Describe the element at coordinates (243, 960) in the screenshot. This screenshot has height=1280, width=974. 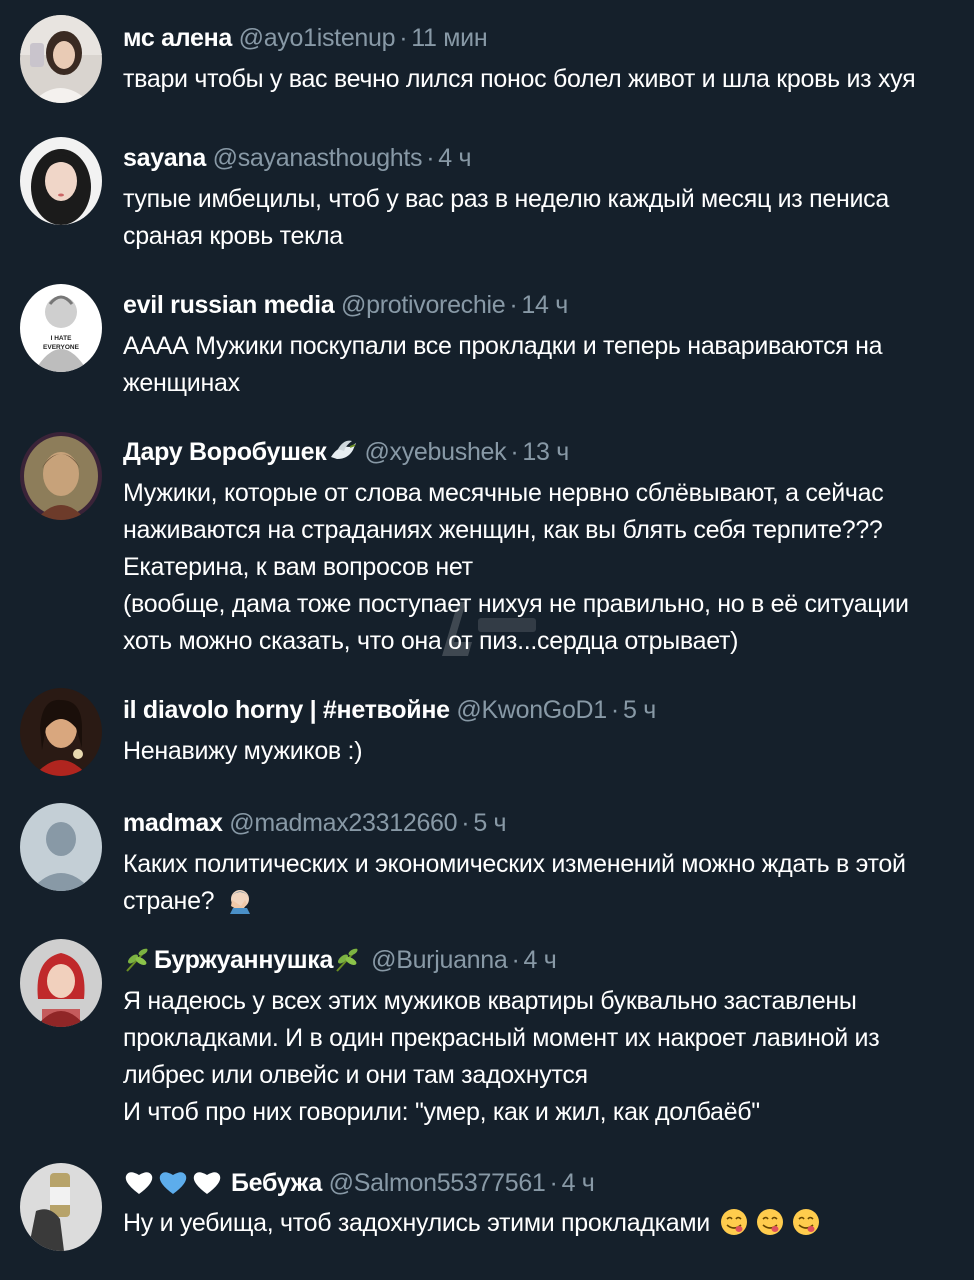
I see `display-name: Буржуаннушка` at that location.